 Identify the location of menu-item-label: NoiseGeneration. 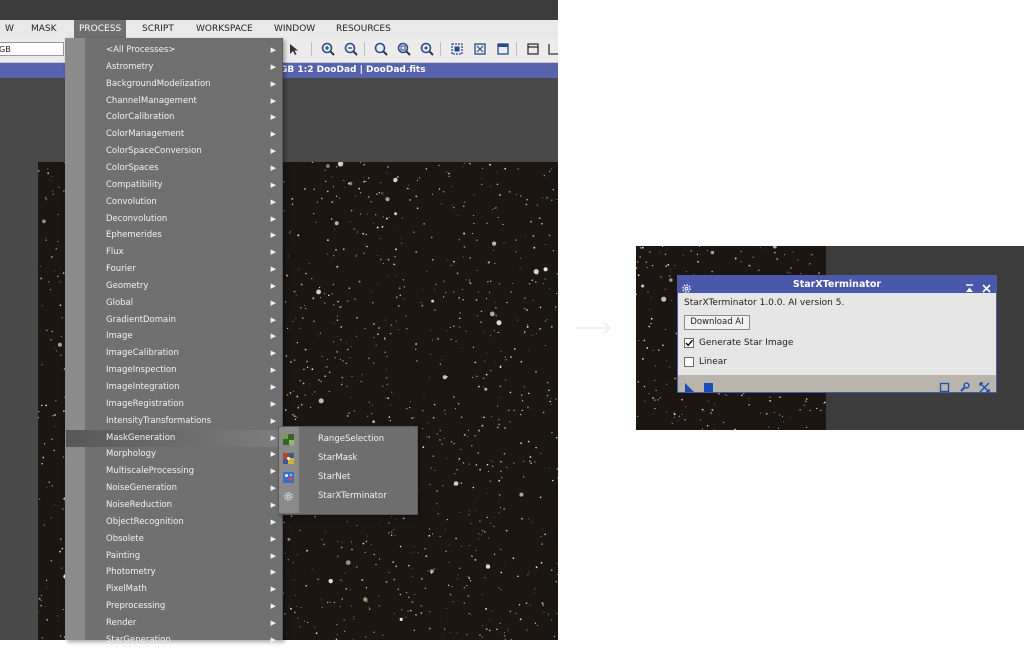
(141, 488).